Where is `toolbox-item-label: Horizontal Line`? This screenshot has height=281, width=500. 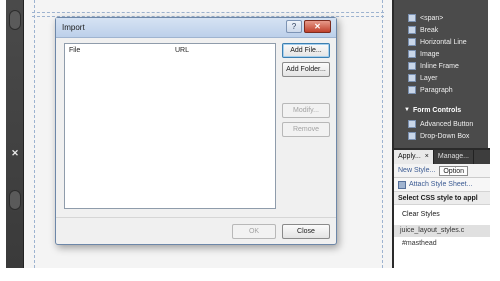 toolbox-item-label: Horizontal Line is located at coordinates (443, 42).